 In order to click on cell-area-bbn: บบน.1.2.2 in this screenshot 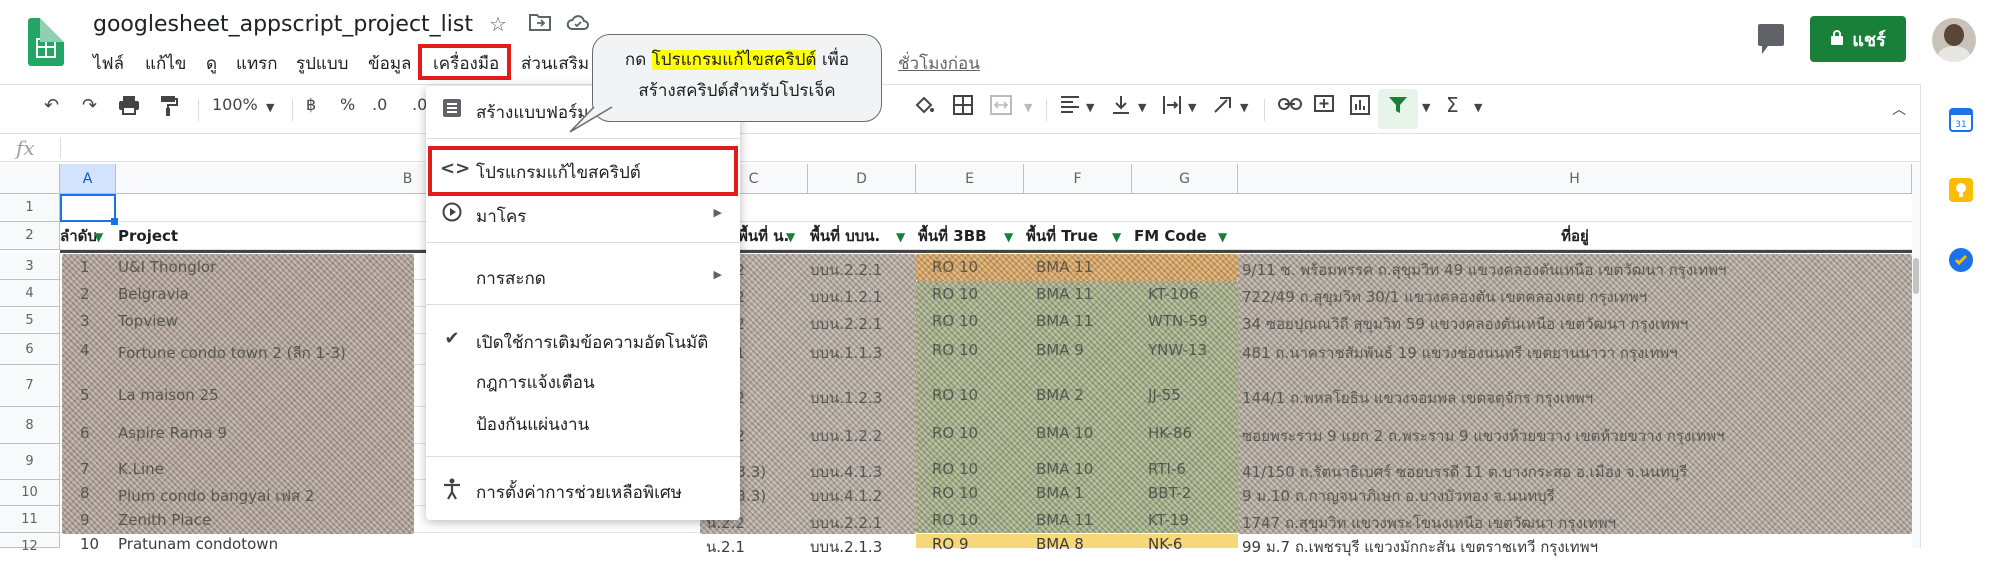, I will do `click(862, 436)`.